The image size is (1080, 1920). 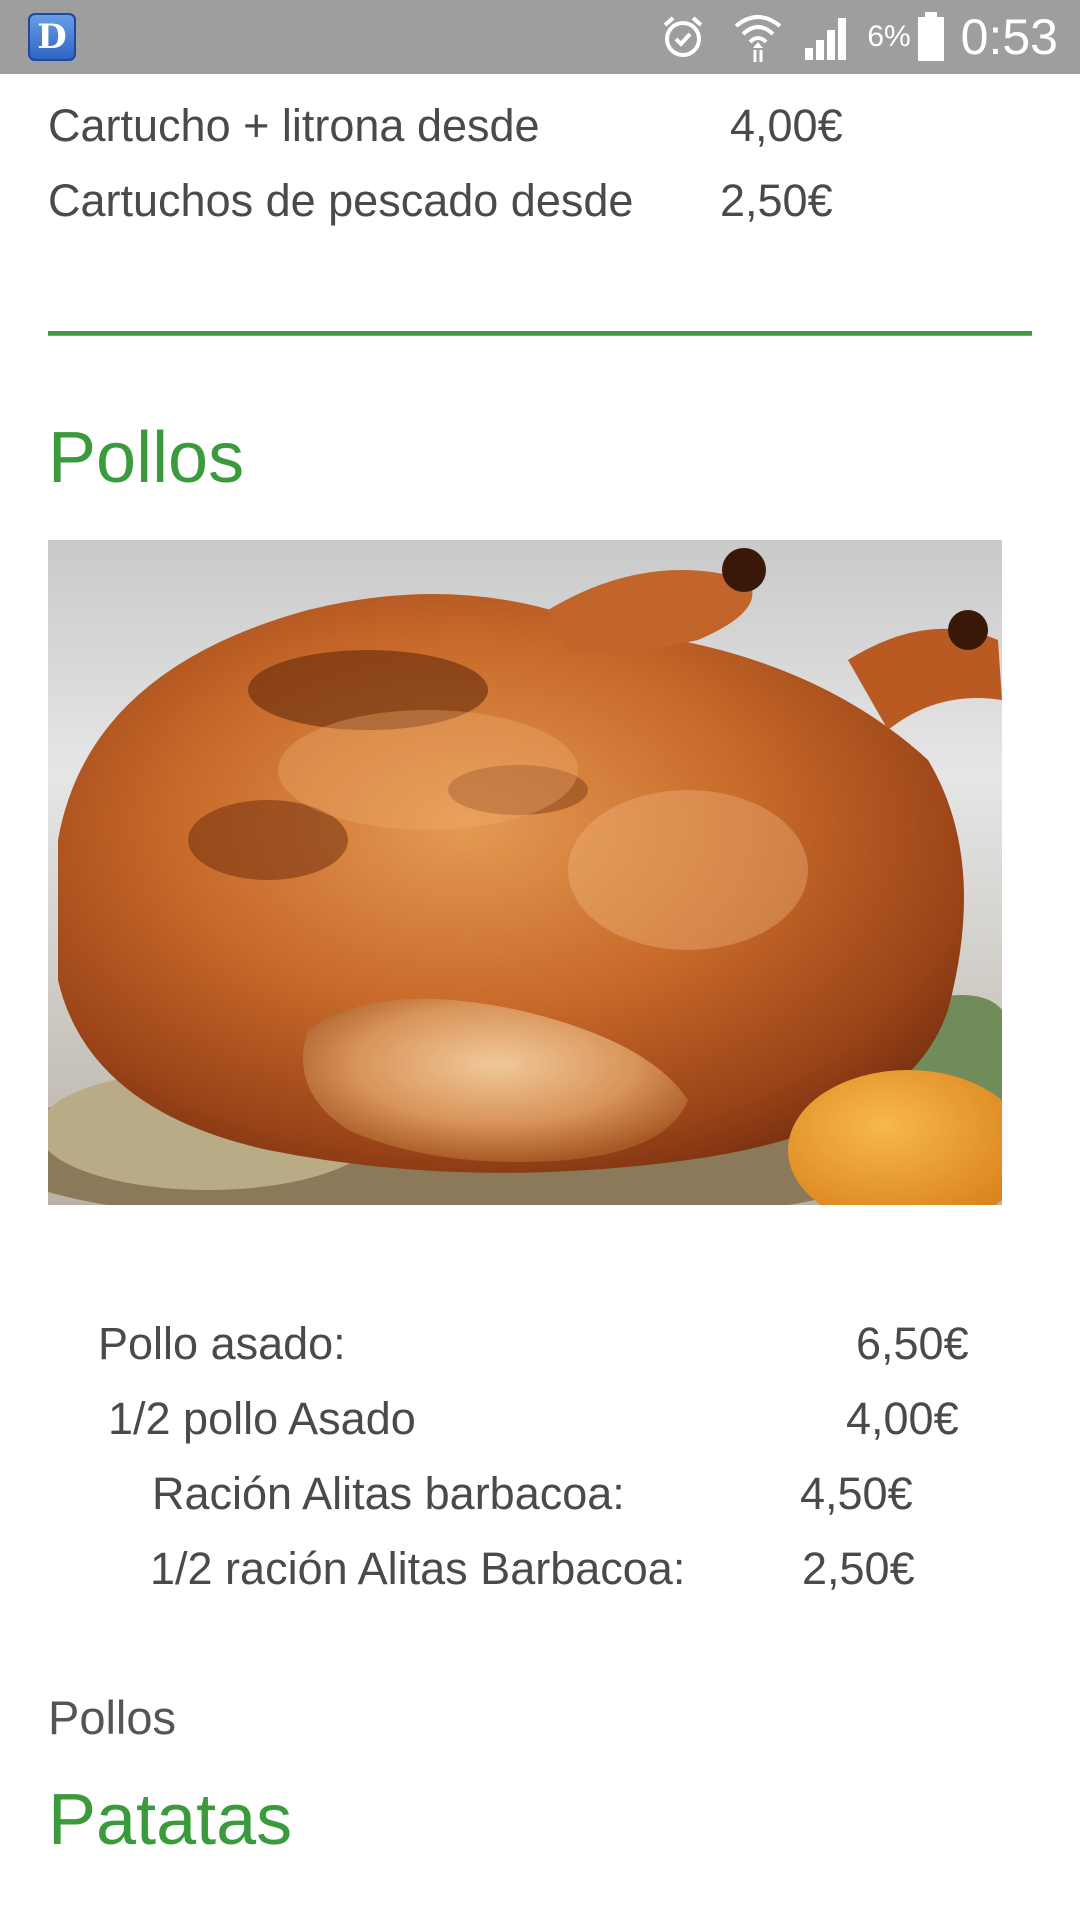 What do you see at coordinates (540, 333) in the screenshot?
I see `section-divider` at bounding box center [540, 333].